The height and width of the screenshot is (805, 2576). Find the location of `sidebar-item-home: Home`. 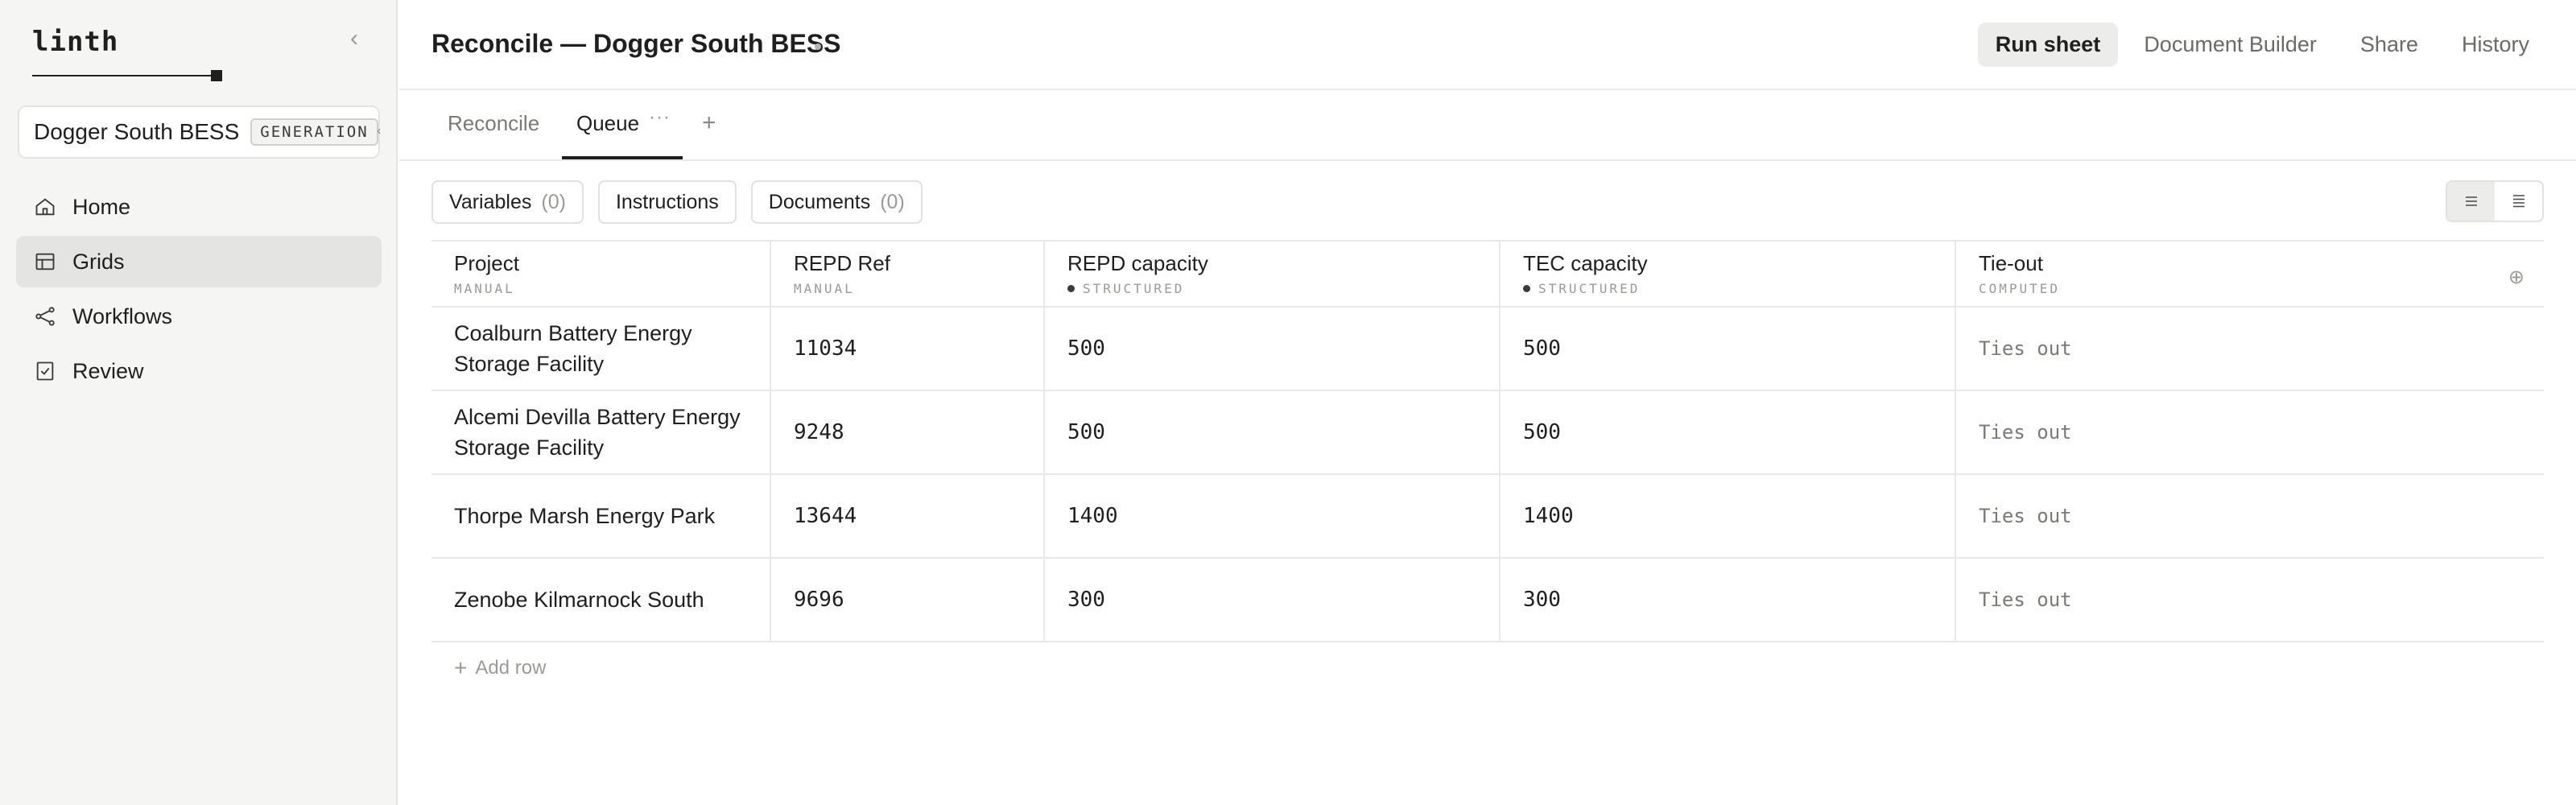

sidebar-item-home: Home is located at coordinates (199, 207).